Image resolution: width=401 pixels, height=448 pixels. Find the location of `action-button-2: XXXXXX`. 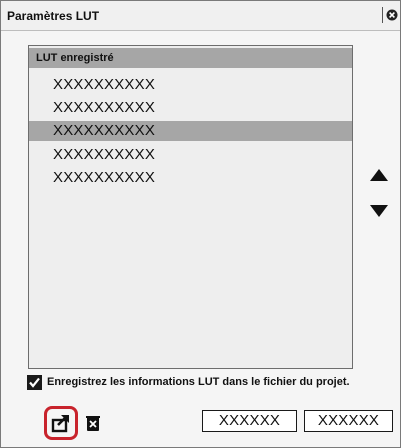

action-button-2: XXXXXX is located at coordinates (348, 421).